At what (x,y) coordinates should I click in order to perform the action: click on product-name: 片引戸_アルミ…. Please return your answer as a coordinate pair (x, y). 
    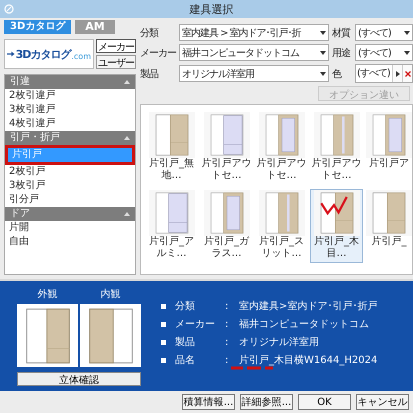
    Looking at the image, I should click on (171, 248).